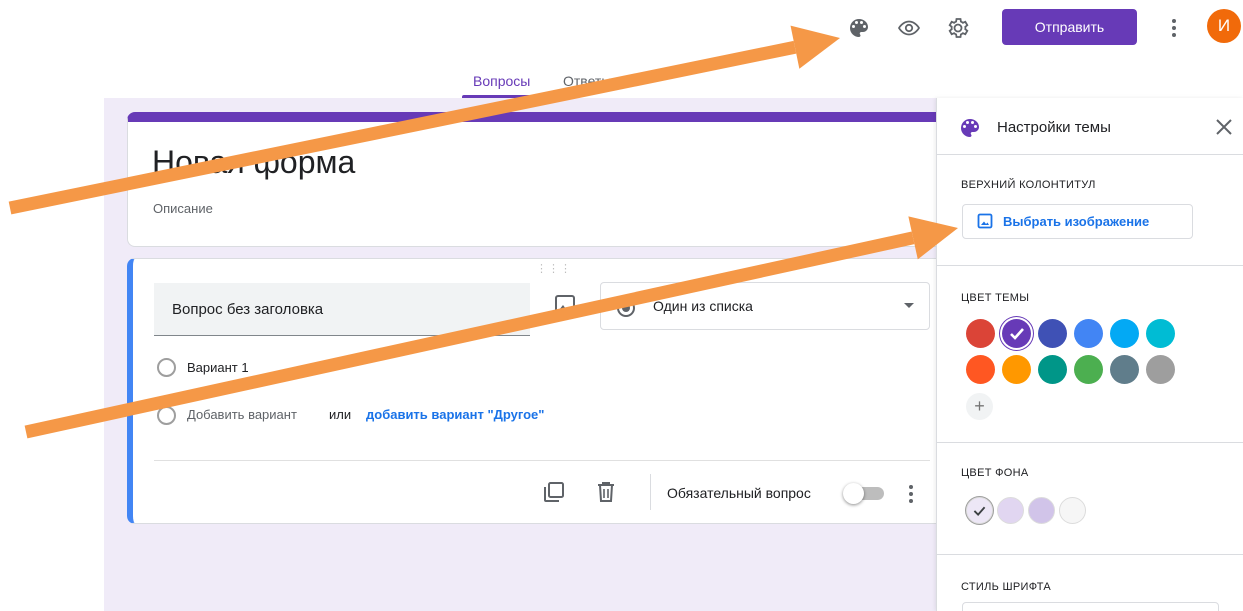 The width and height of the screenshot is (1243, 611). What do you see at coordinates (565, 305) in the screenshot?
I see `add-image-icon` at bounding box center [565, 305].